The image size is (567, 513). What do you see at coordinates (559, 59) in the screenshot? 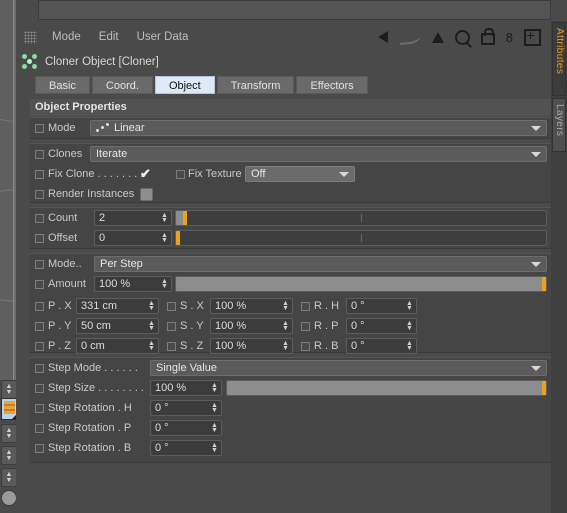
I see `vtab-attributes: Attributes` at bounding box center [559, 59].